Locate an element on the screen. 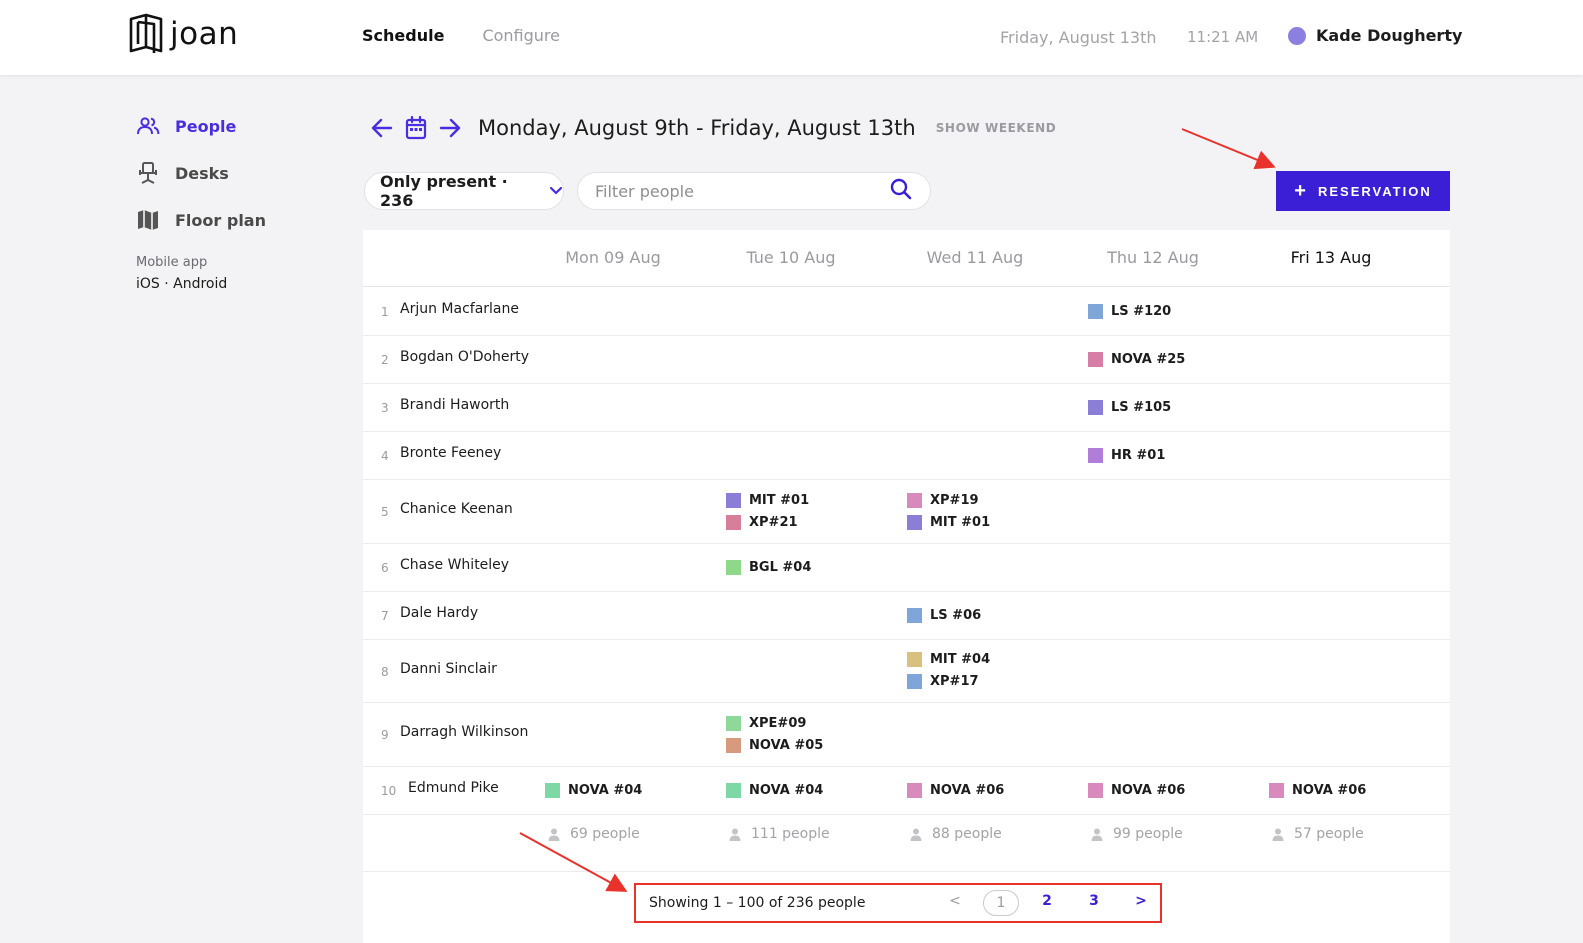  sidebar-item-desks: Desks is located at coordinates (201, 173).